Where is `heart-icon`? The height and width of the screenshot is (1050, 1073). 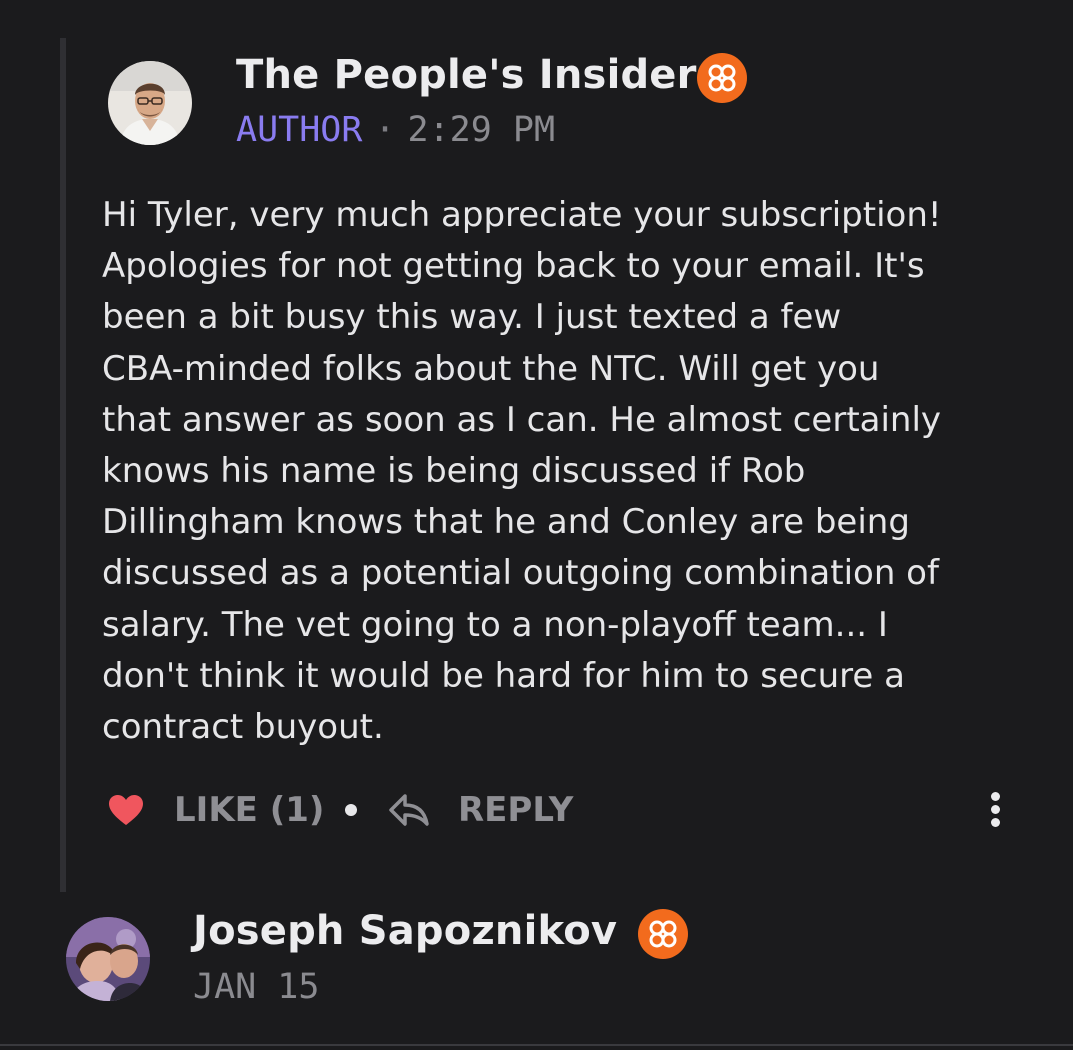
heart-icon is located at coordinates (126, 810).